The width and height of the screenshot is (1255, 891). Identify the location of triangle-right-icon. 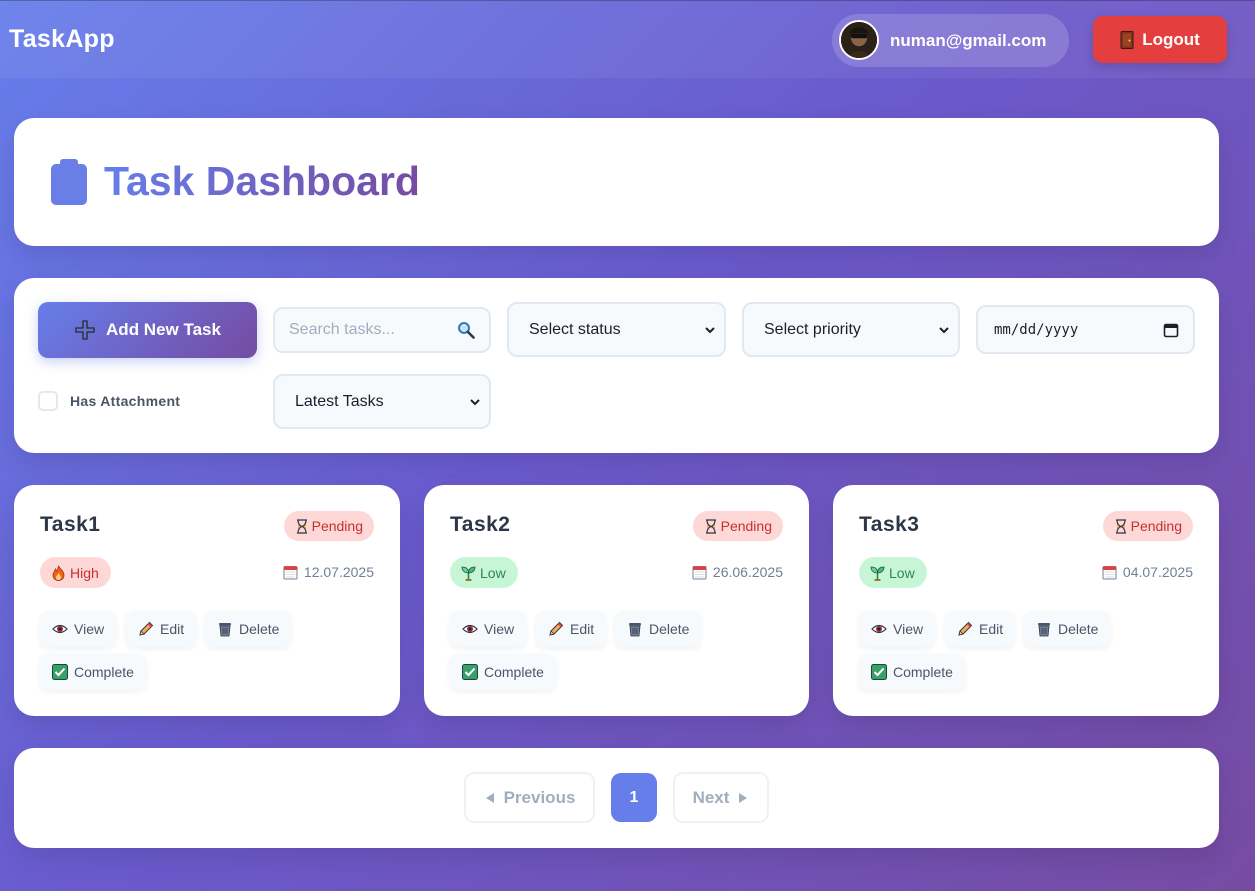
(743, 797).